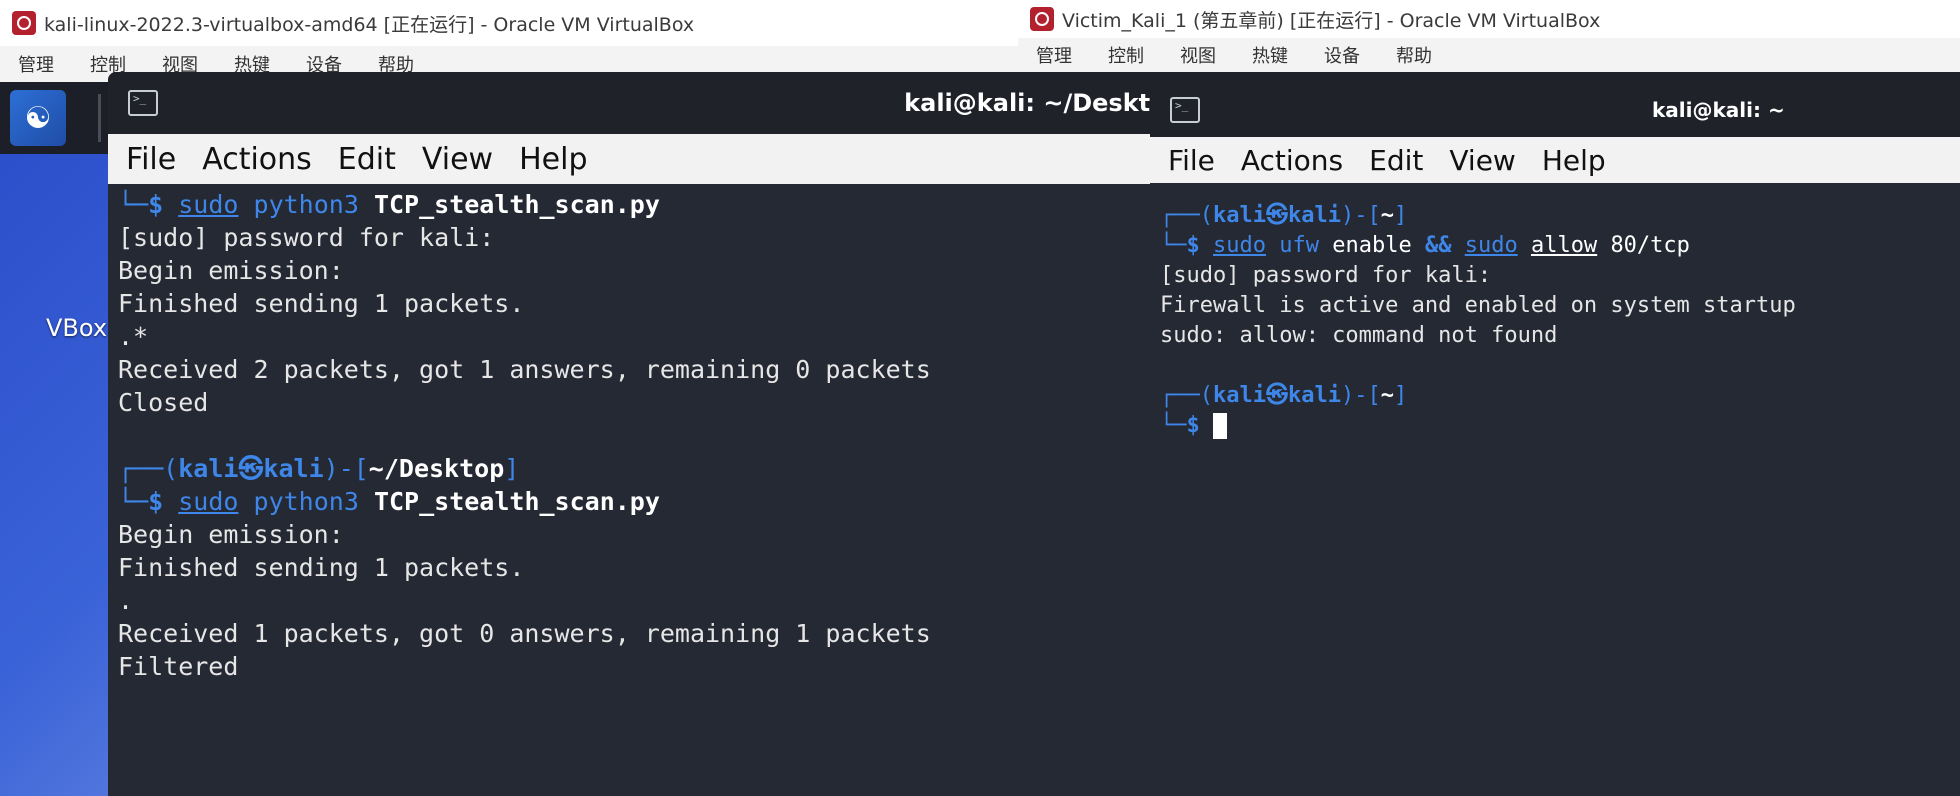 This screenshot has height=796, width=1960. I want to click on menu-devices: 设备, so click(1342, 55).